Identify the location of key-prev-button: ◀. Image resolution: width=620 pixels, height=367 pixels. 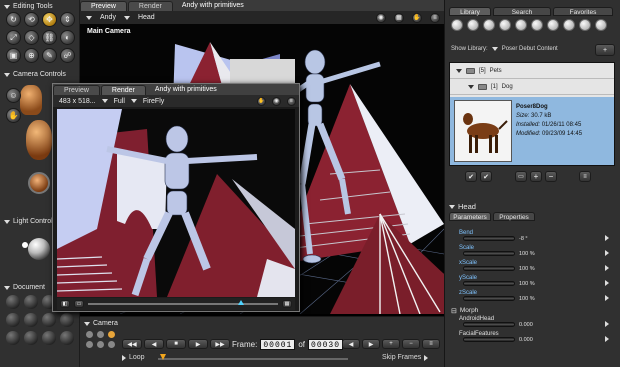
(351, 344).